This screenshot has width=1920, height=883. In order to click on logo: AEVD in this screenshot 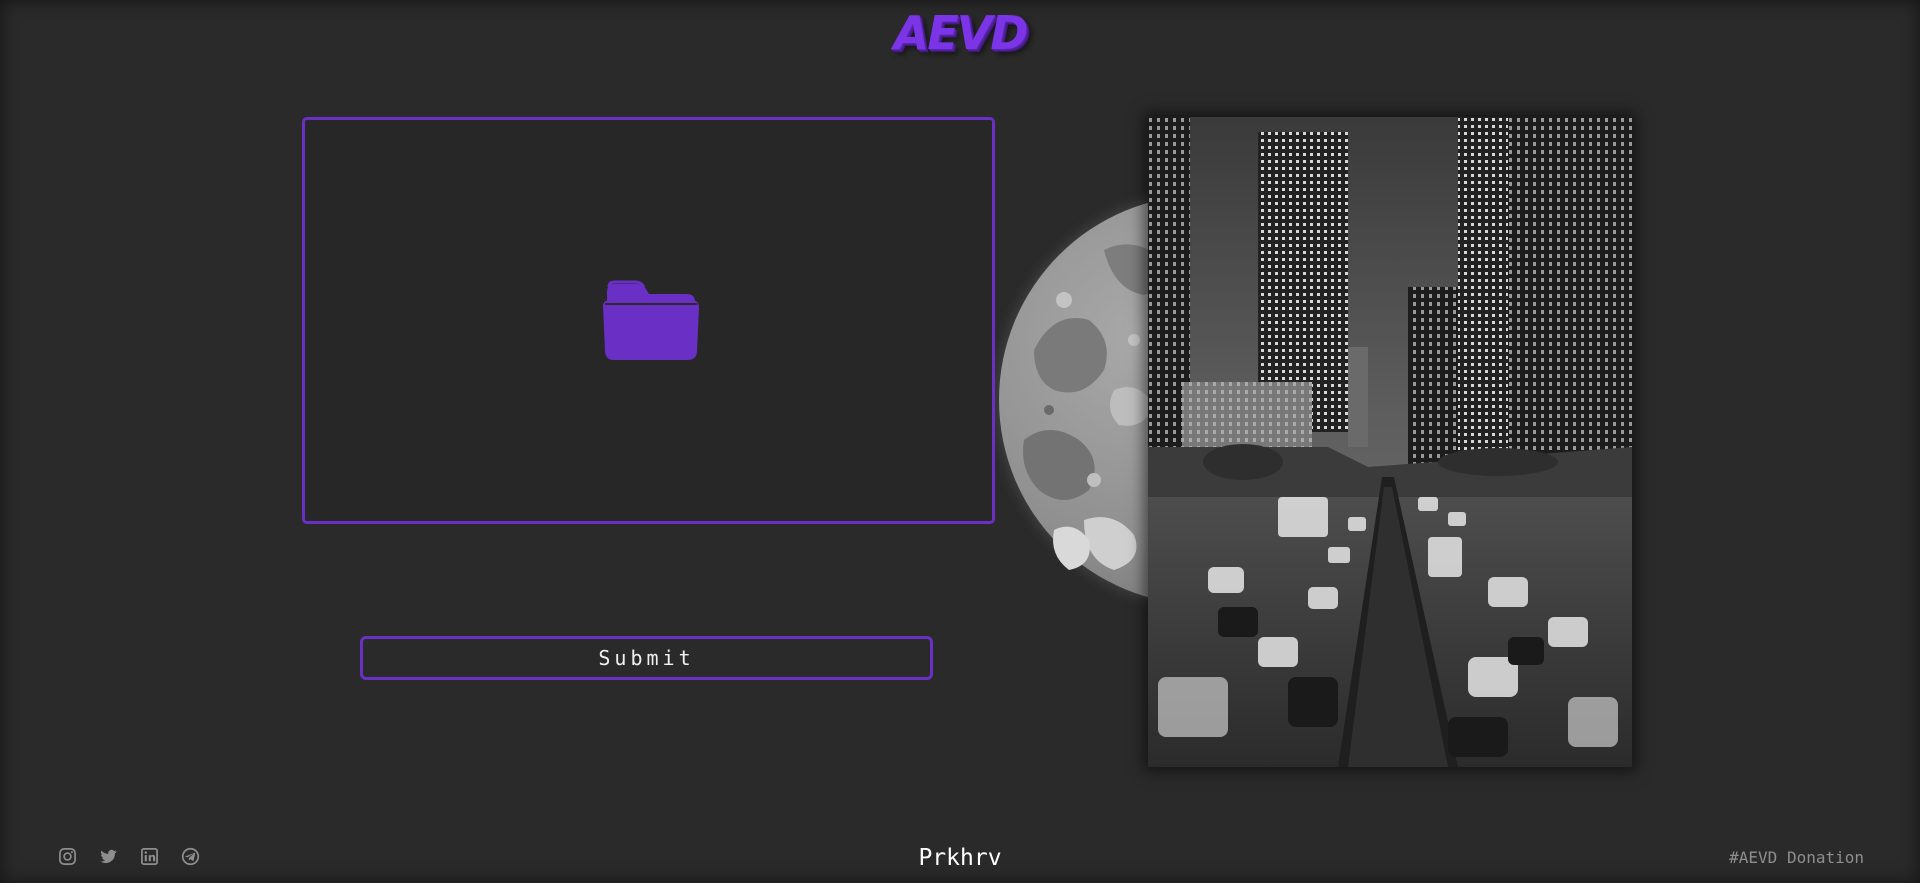, I will do `click(960, 33)`.